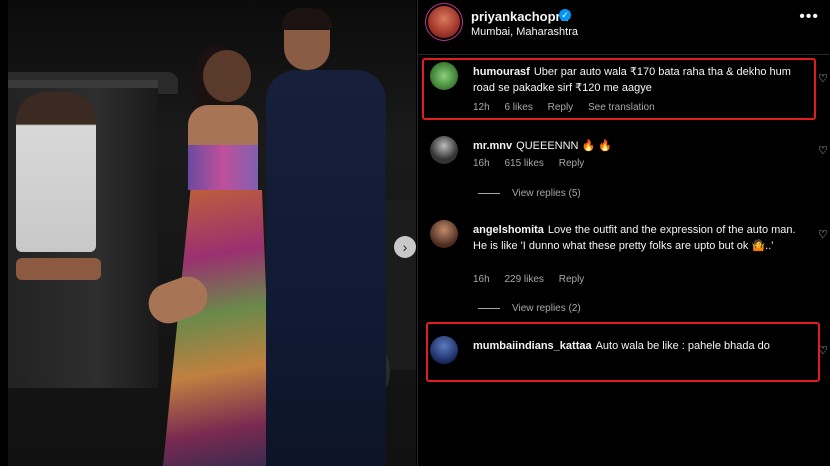  Describe the element at coordinates (624, 27) in the screenshot. I see `post-header: priyankachopra ✓ Mumbai, Maharashtra •••` at that location.